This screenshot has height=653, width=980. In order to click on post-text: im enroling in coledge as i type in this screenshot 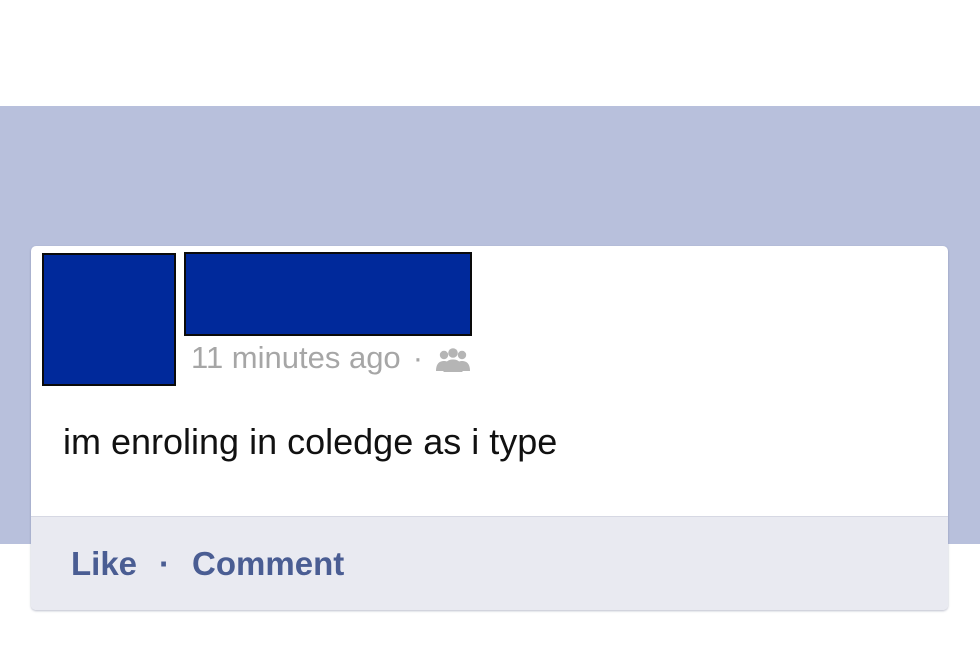, I will do `click(310, 441)`.